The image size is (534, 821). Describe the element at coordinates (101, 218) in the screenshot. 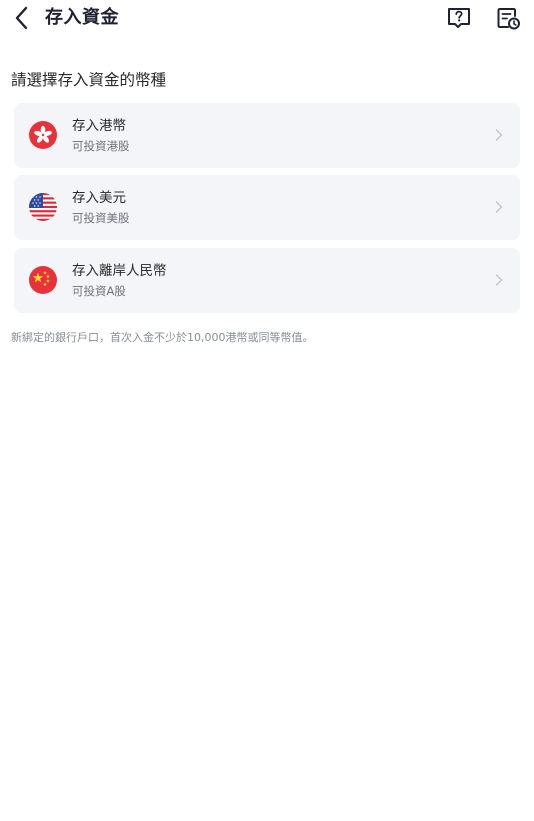

I see `currency-subtitle: 可投資美股` at that location.